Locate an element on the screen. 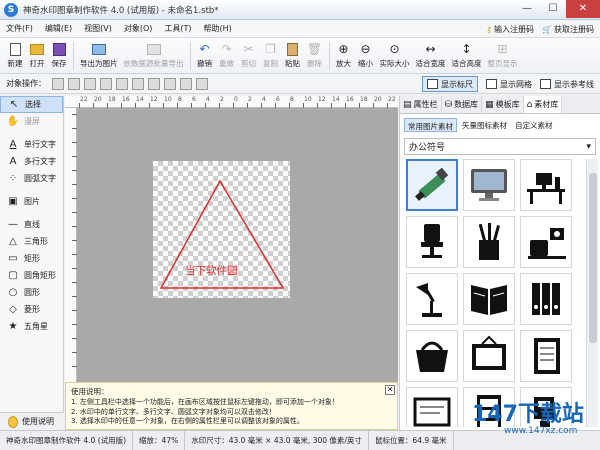  tool-triangle: △ 三角形 is located at coordinates (31, 241).